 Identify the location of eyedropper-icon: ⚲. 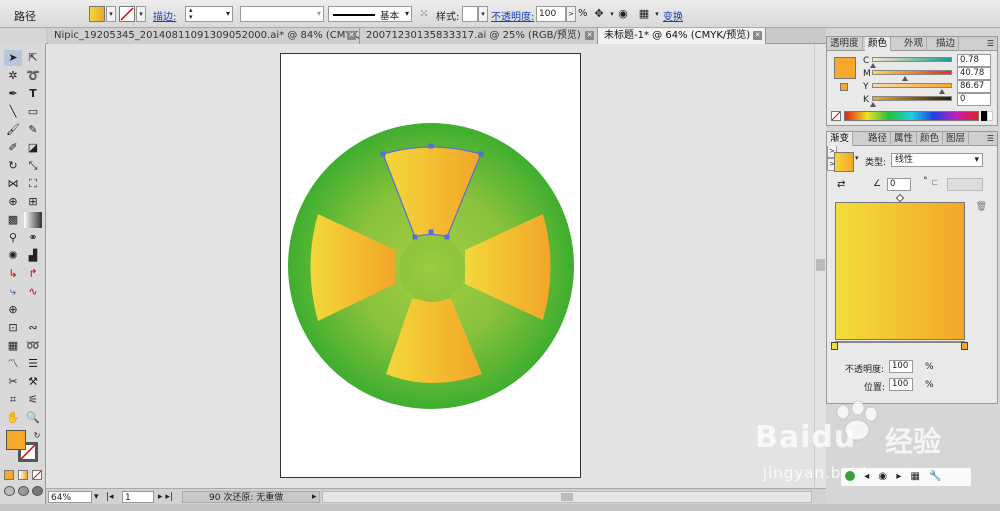
(13, 238).